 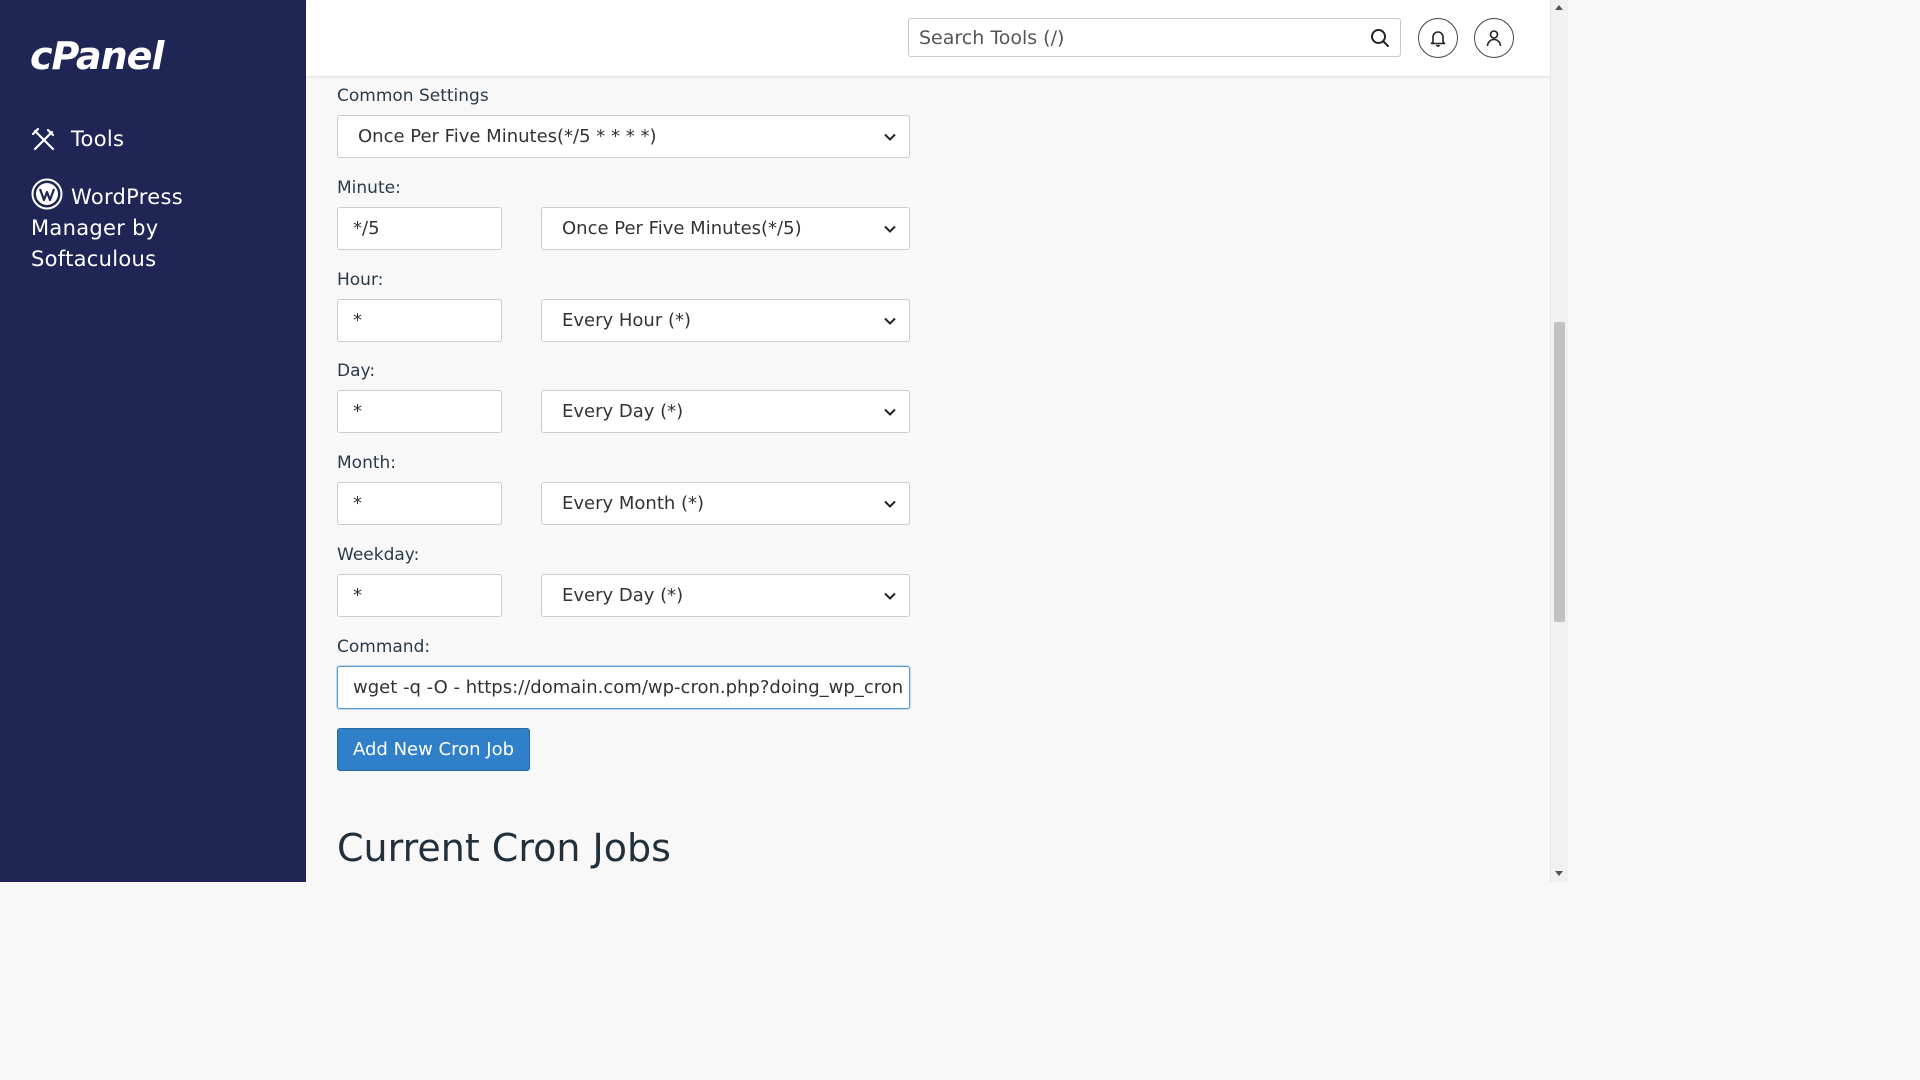 What do you see at coordinates (725, 320) in the screenshot?
I see `hour-select: Every Hour (*)` at bounding box center [725, 320].